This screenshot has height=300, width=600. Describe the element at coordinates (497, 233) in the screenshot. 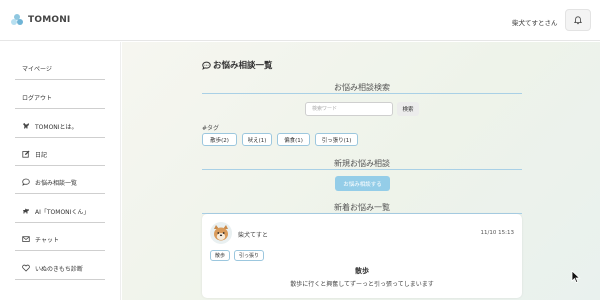

I see `post-timestamp: 11/10 15:13` at that location.